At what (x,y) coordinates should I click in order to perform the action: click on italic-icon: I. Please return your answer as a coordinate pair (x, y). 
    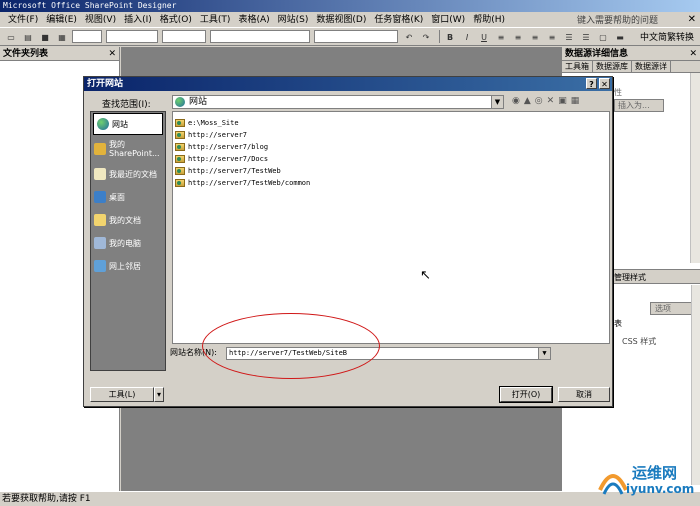
    Looking at the image, I should click on (467, 36).